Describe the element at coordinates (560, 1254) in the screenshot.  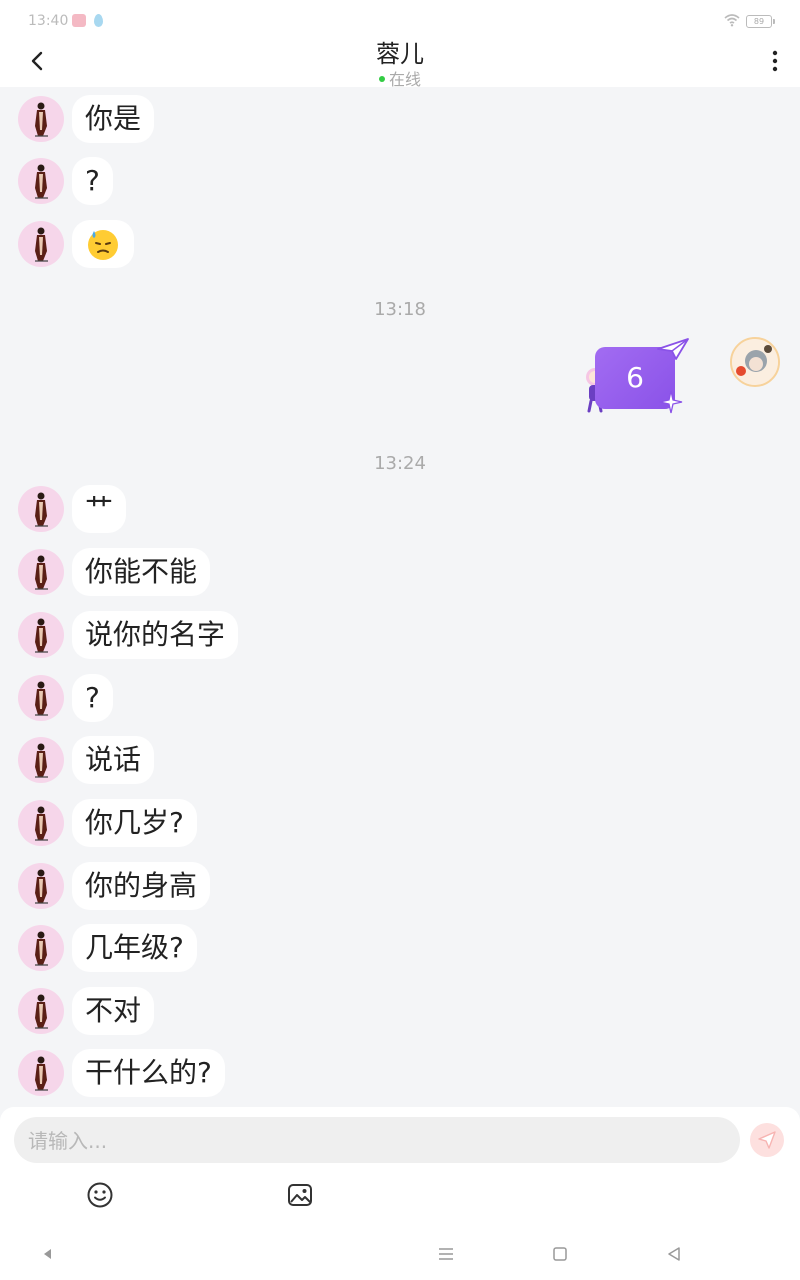
I see `home-icon` at that location.